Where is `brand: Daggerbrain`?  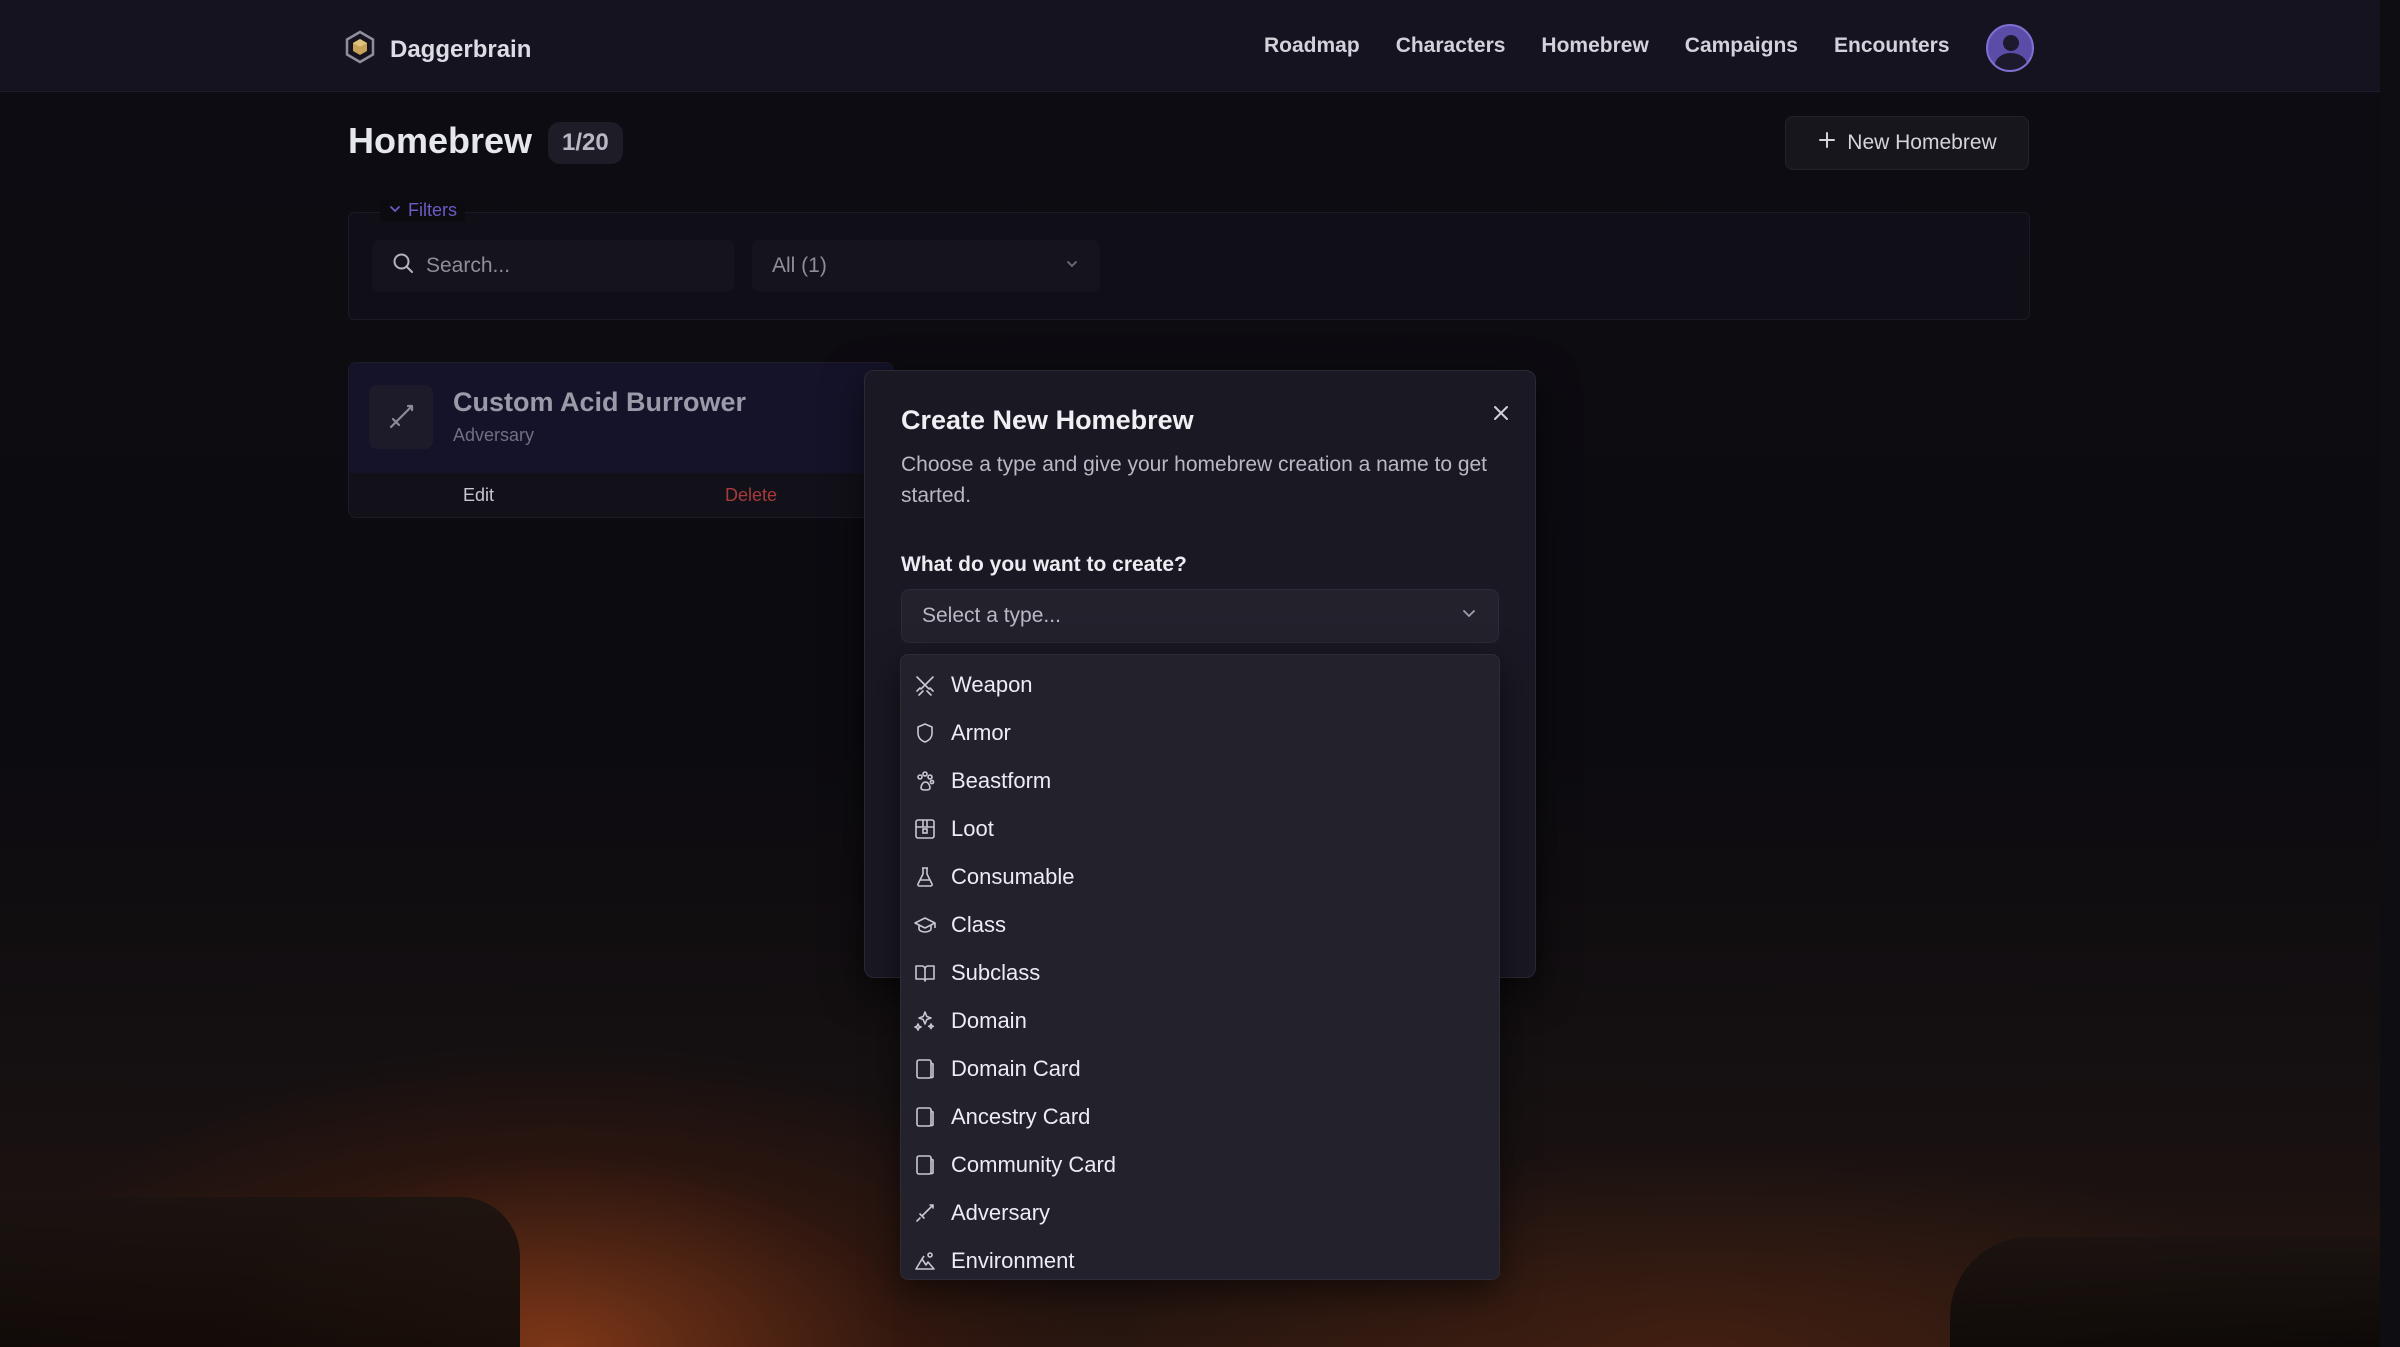
brand: Daggerbrain is located at coordinates (437, 49).